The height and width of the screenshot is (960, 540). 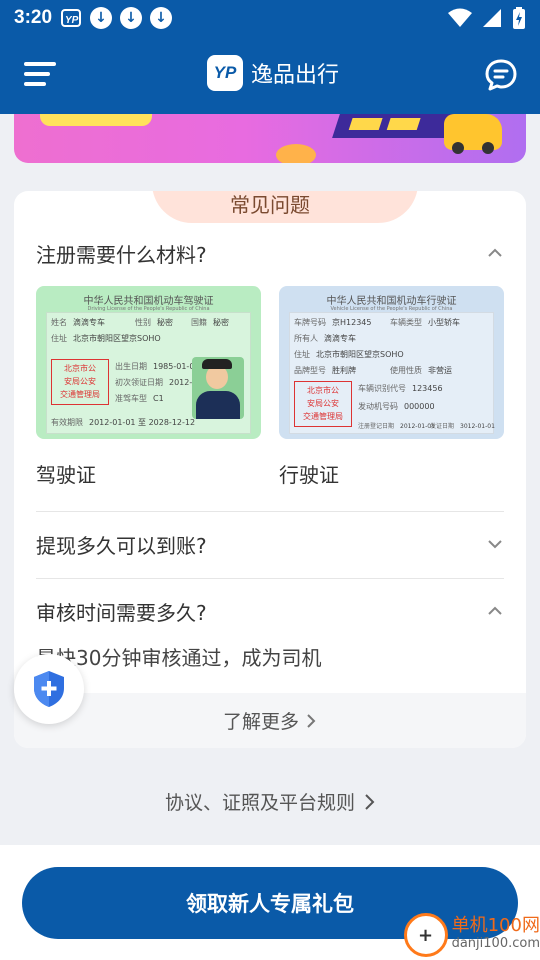 I want to click on faq-question: 注册需要什么材料?, so click(x=121, y=254).